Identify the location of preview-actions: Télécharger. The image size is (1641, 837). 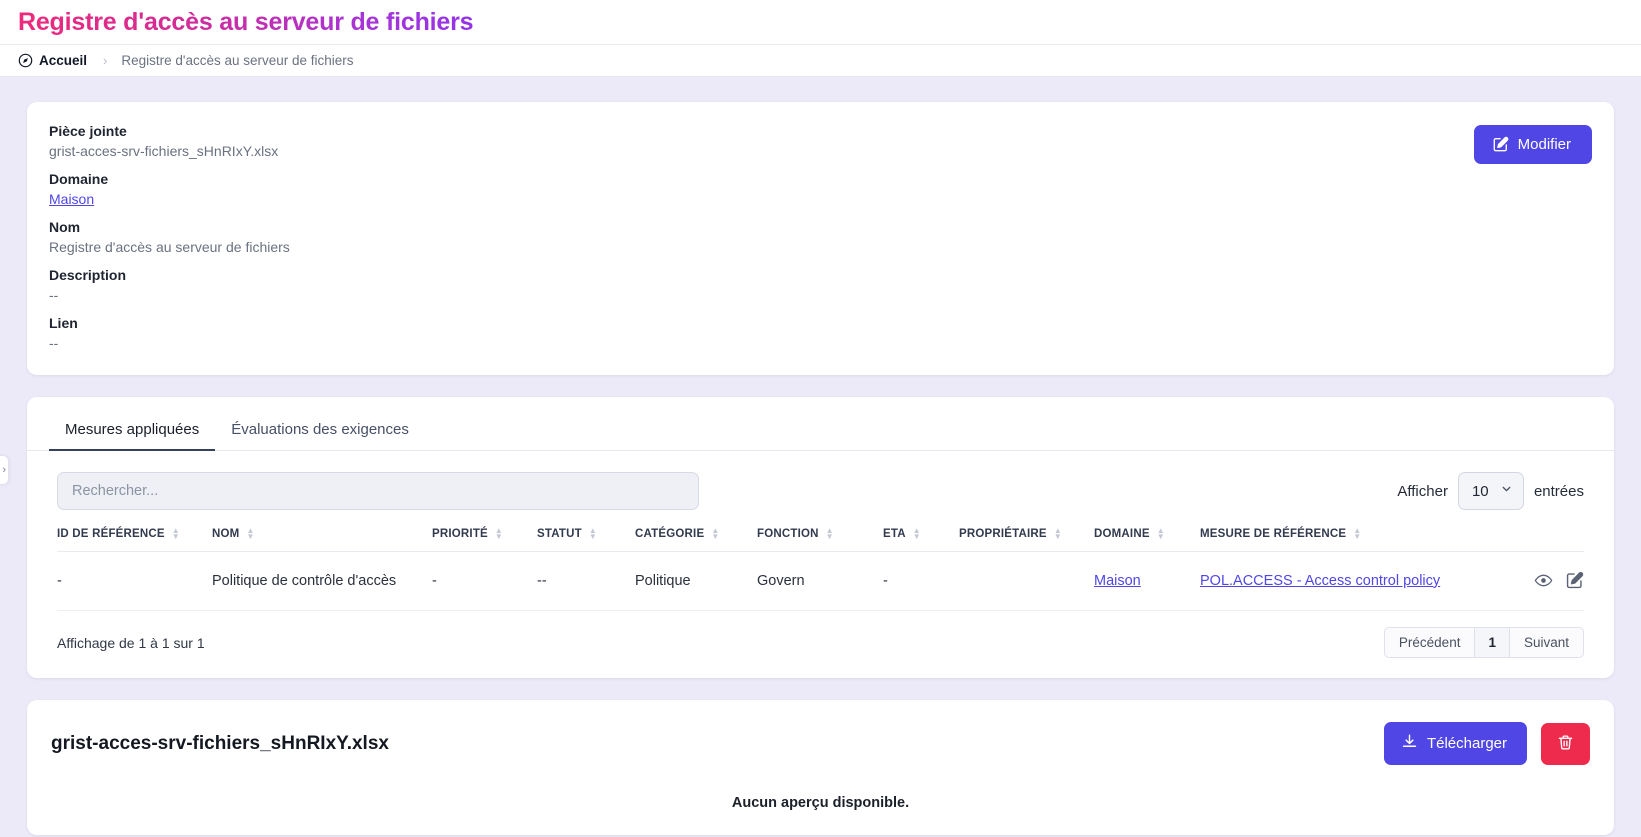
(1486, 743).